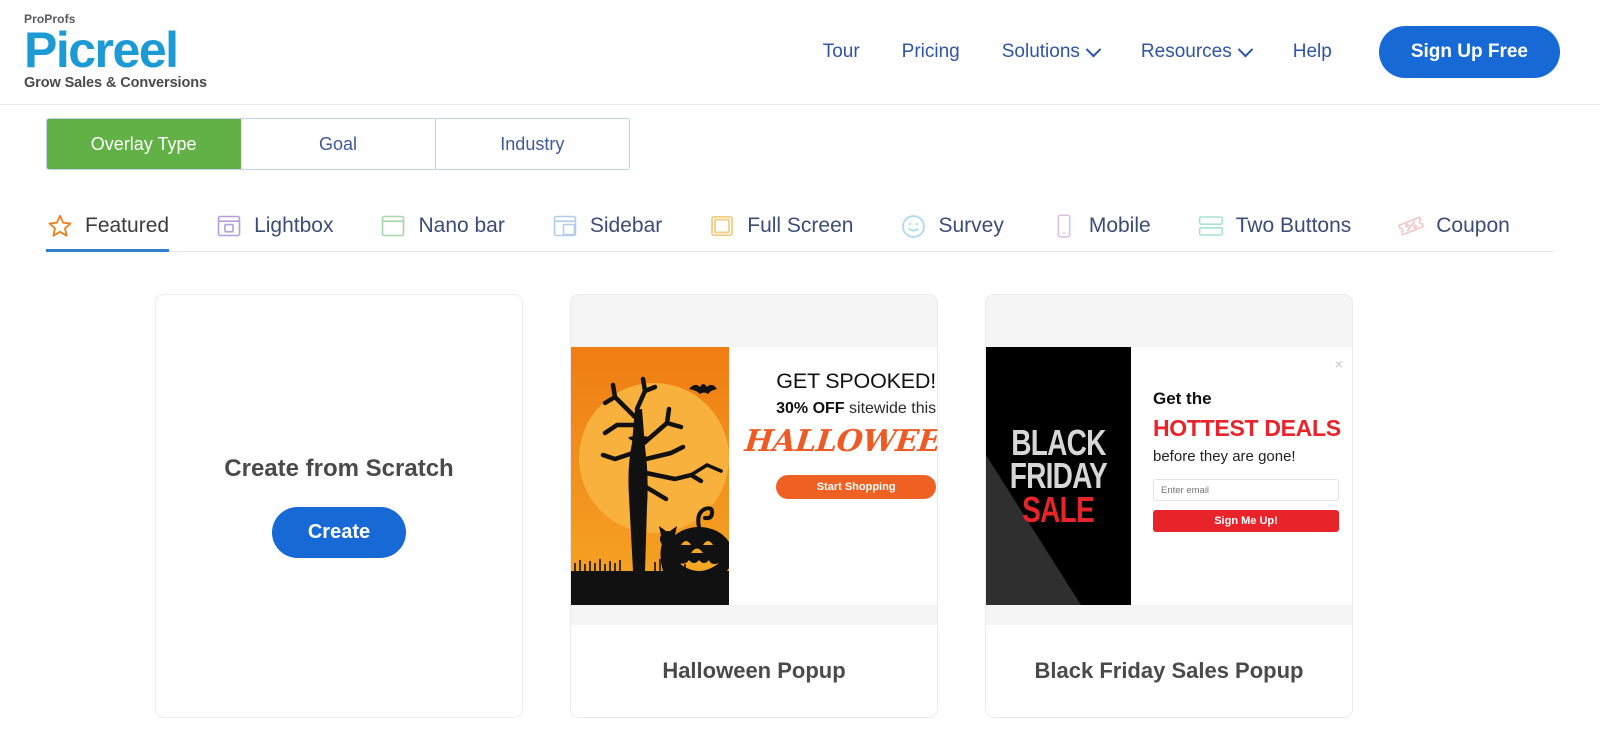  What do you see at coordinates (1224, 456) in the screenshot?
I see `bf-subline: before they are gone!` at bounding box center [1224, 456].